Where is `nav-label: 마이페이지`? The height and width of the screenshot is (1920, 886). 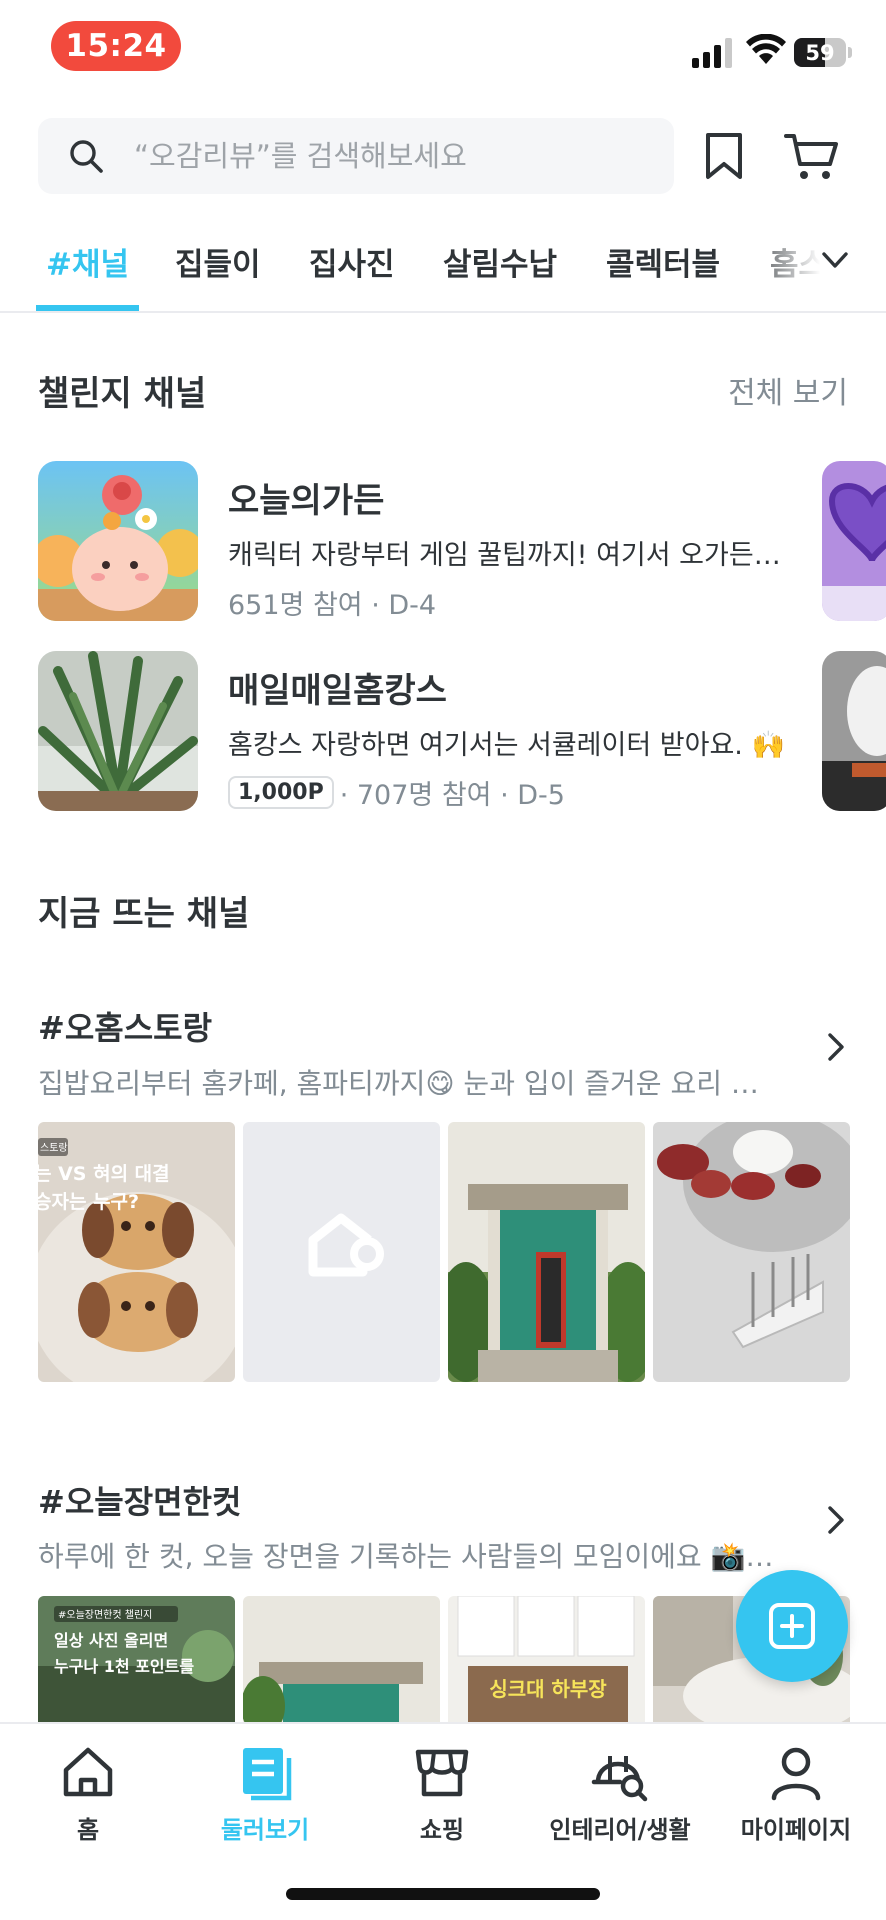 nav-label: 마이페이지 is located at coordinates (796, 1830).